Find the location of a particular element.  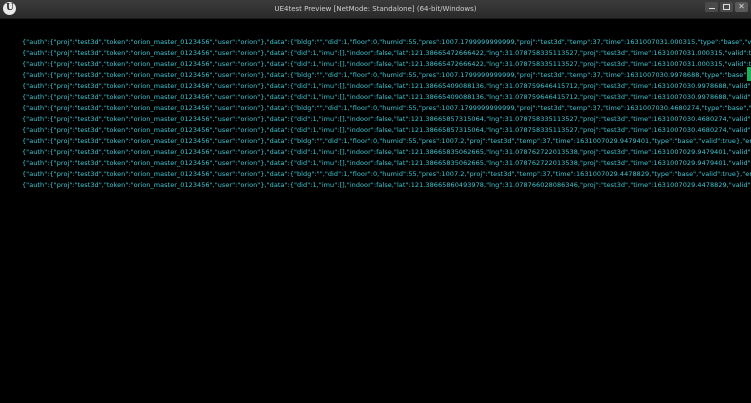

close-button: ✕ is located at coordinates (741, 7).